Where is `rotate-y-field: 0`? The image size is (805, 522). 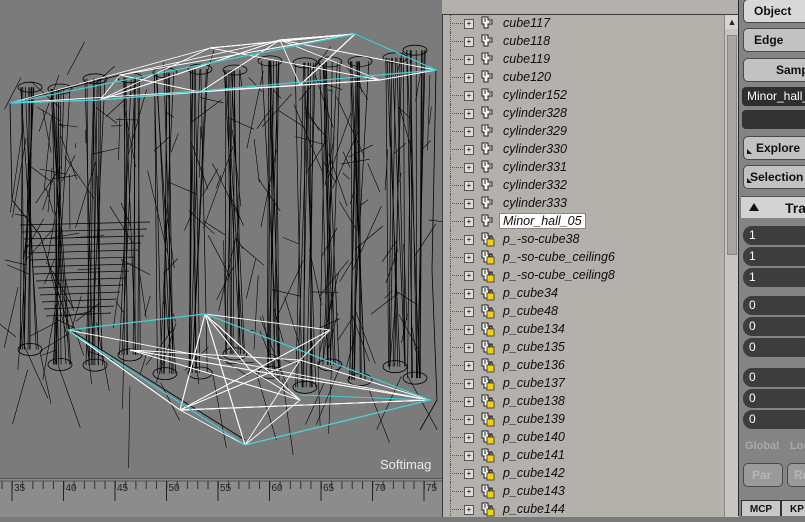 rotate-y-field: 0 is located at coordinates (774, 326).